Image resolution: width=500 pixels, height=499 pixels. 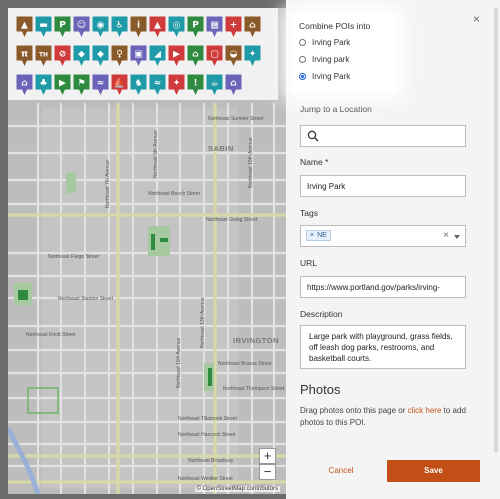 What do you see at coordinates (267, 472) in the screenshot?
I see `zoom-out-button: −` at bounding box center [267, 472].